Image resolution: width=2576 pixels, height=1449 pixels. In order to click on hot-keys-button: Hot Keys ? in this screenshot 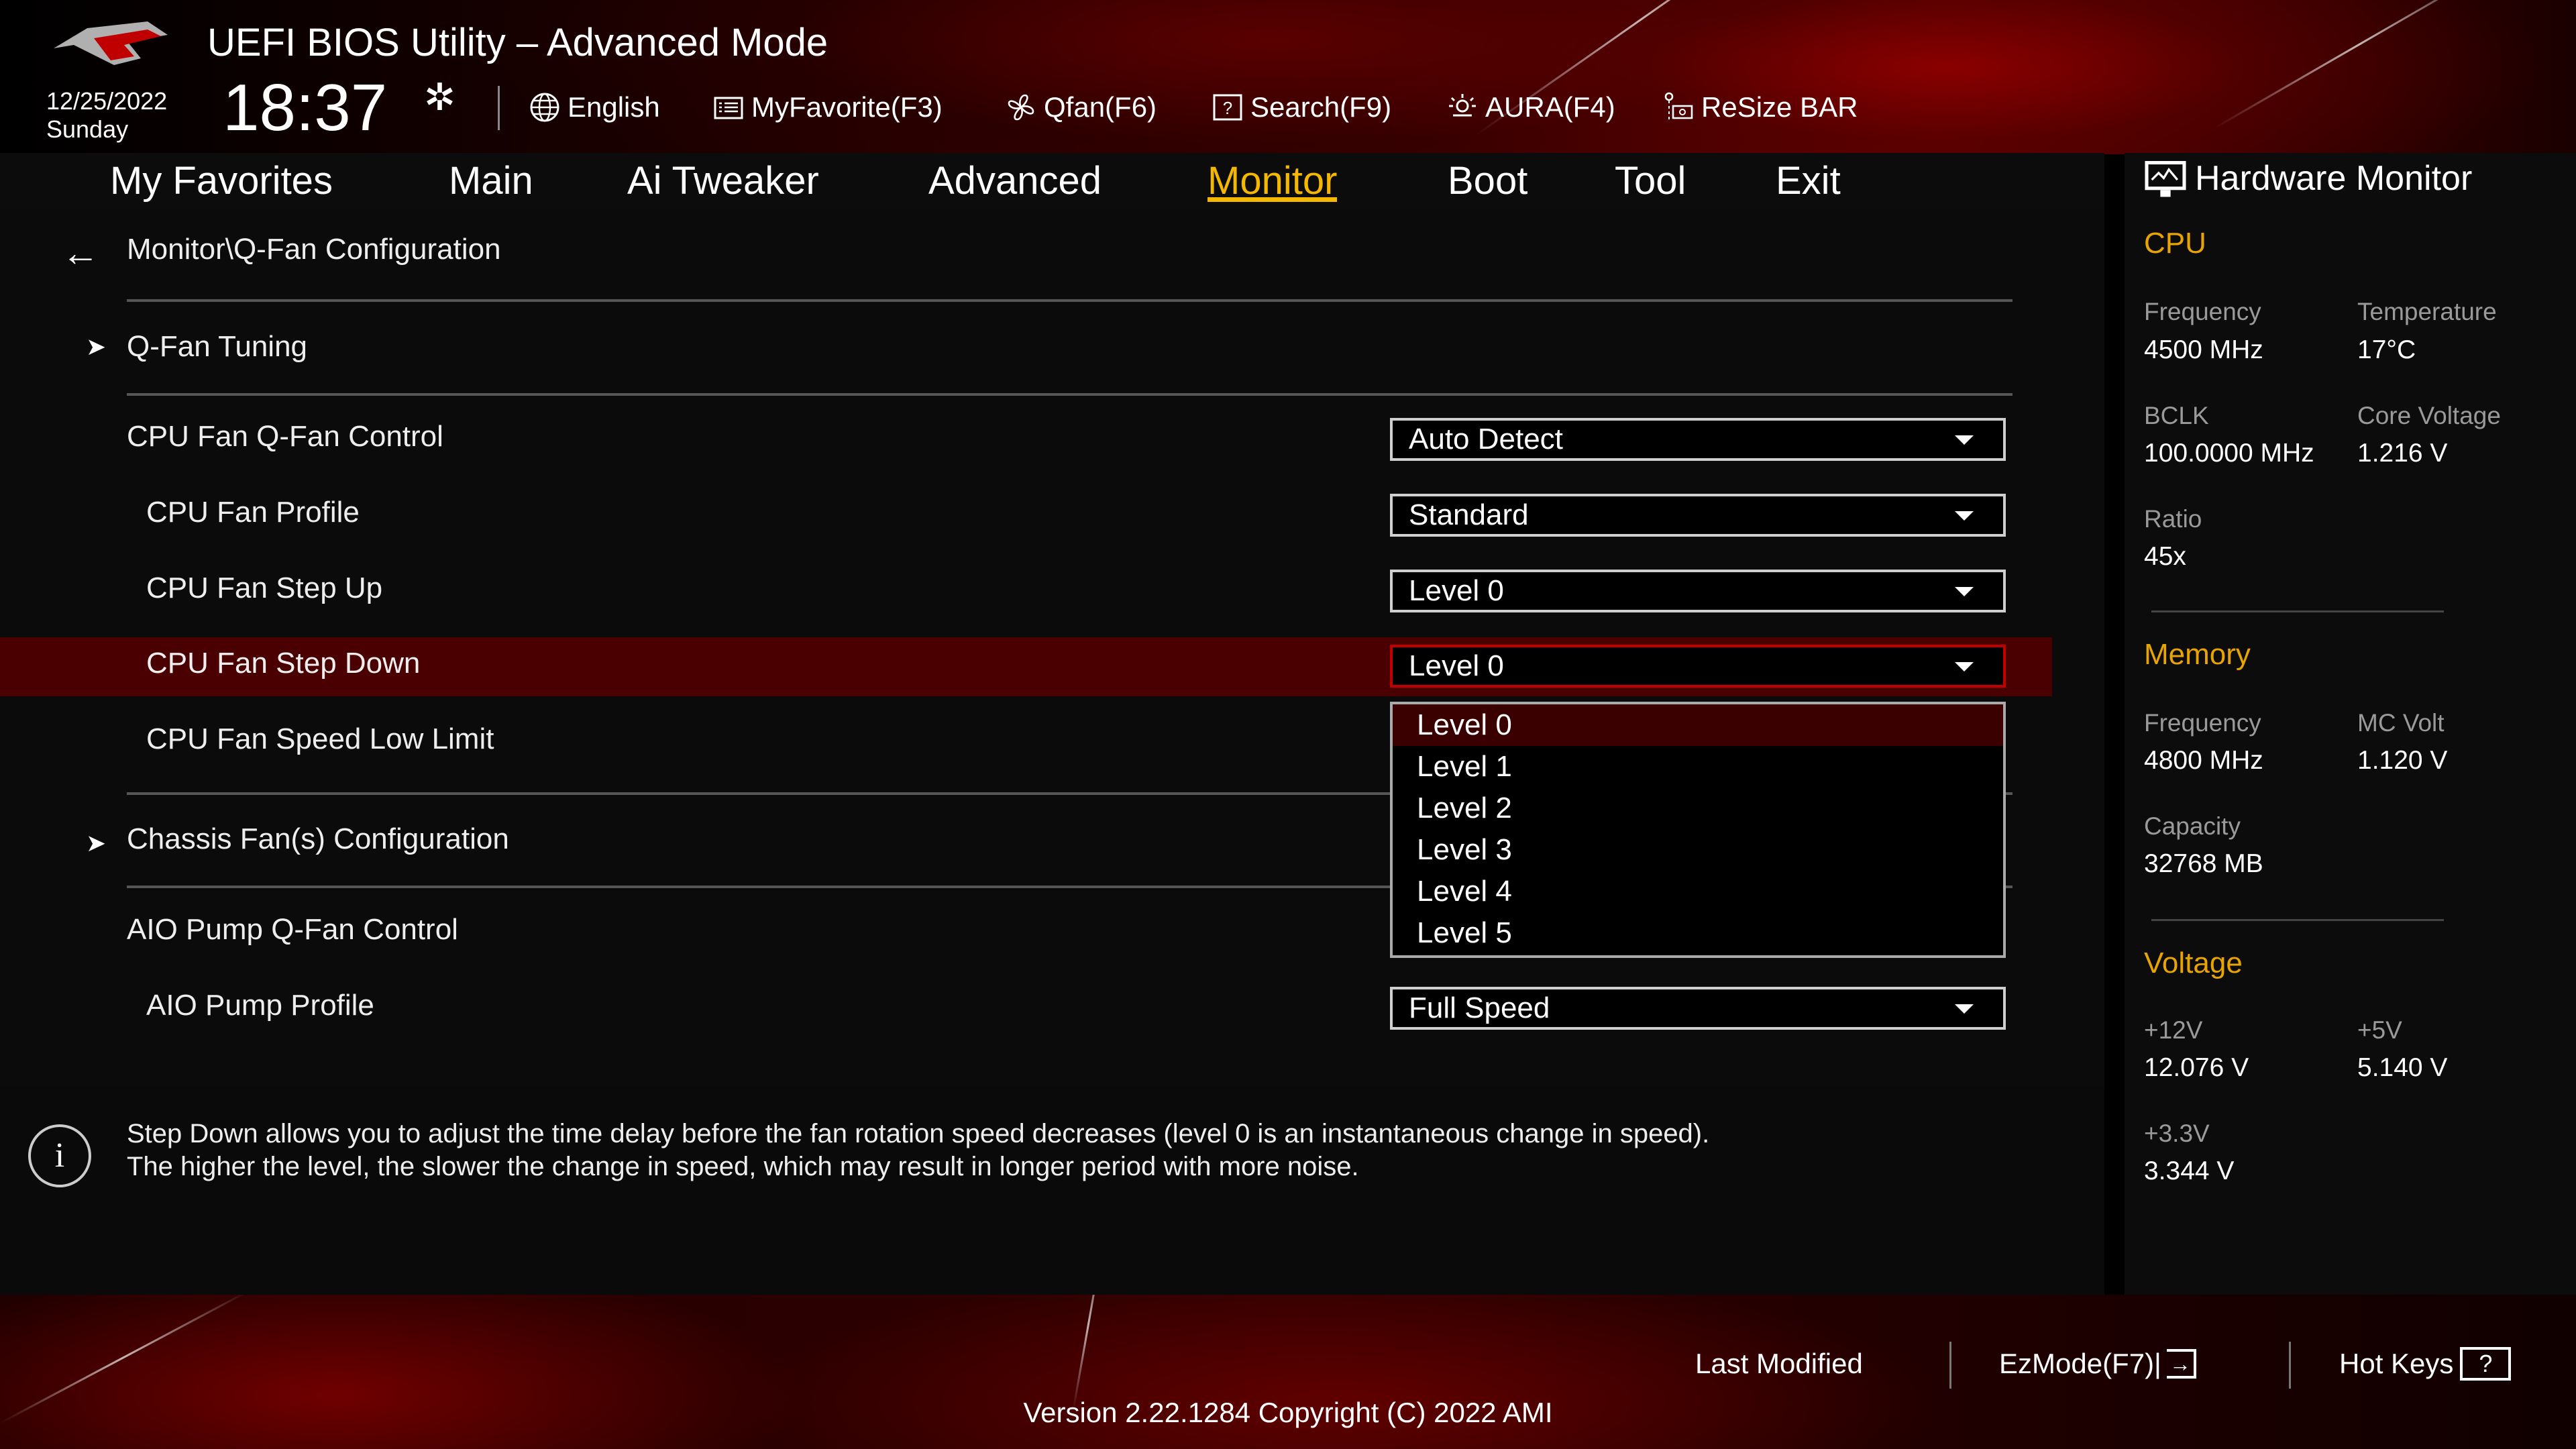, I will do `click(2425, 1364)`.